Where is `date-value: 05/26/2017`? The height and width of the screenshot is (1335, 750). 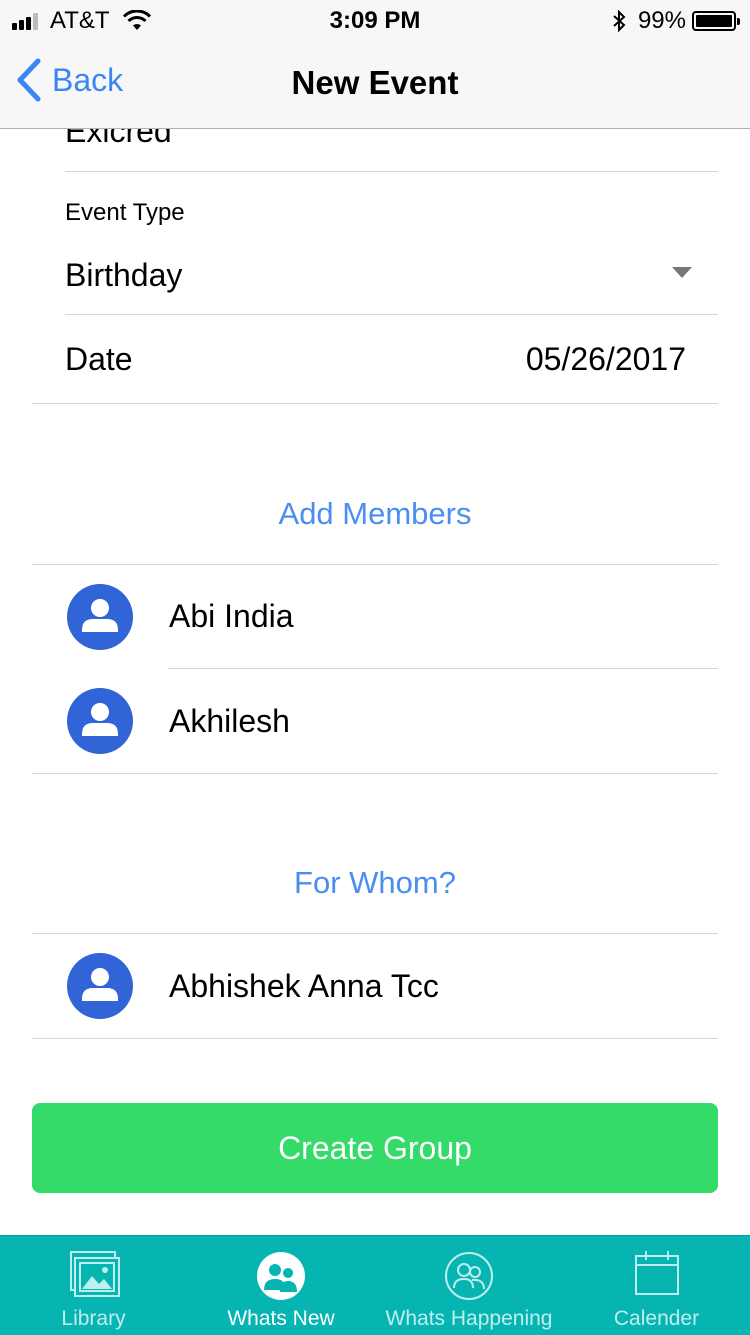
date-value: 05/26/2017 is located at coordinates (605, 359).